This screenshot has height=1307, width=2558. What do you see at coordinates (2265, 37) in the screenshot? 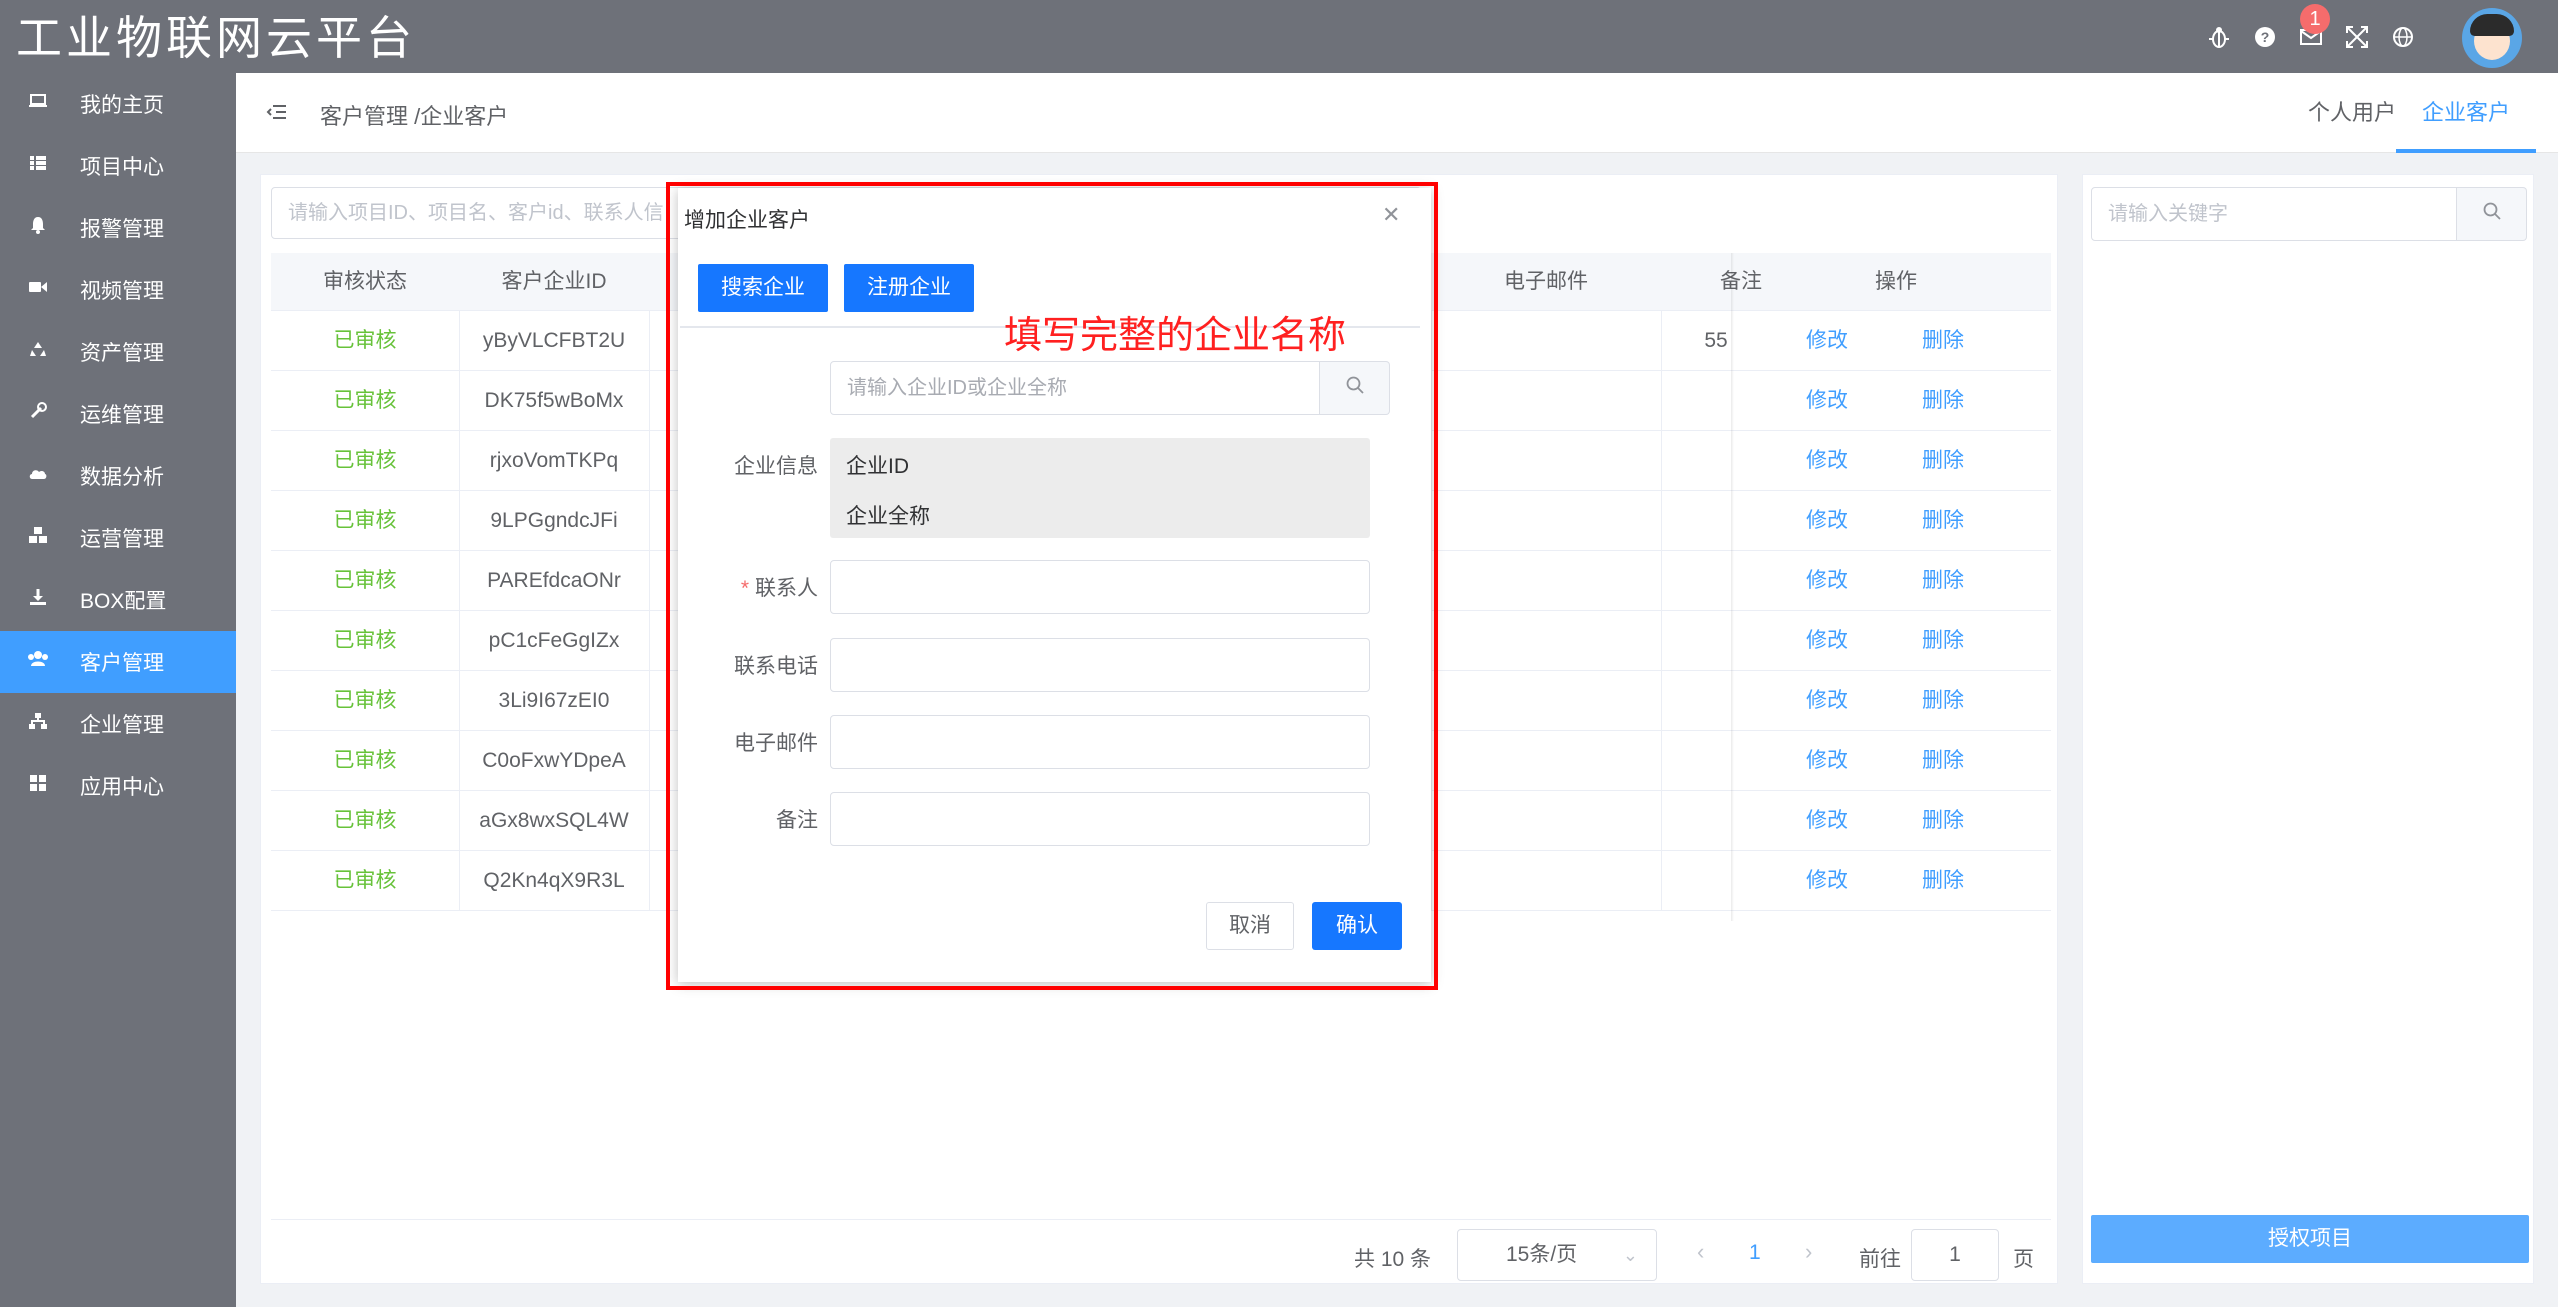
I see `help-icon: ?` at bounding box center [2265, 37].